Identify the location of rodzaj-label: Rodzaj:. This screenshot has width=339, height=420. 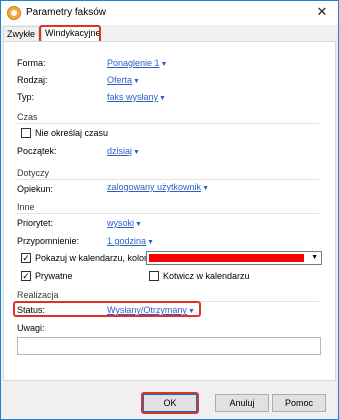
(32, 80).